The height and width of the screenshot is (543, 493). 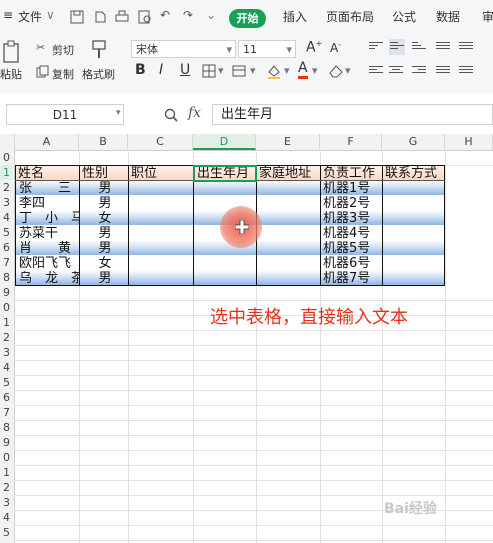 I want to click on copy-icon, so click(x=42, y=71).